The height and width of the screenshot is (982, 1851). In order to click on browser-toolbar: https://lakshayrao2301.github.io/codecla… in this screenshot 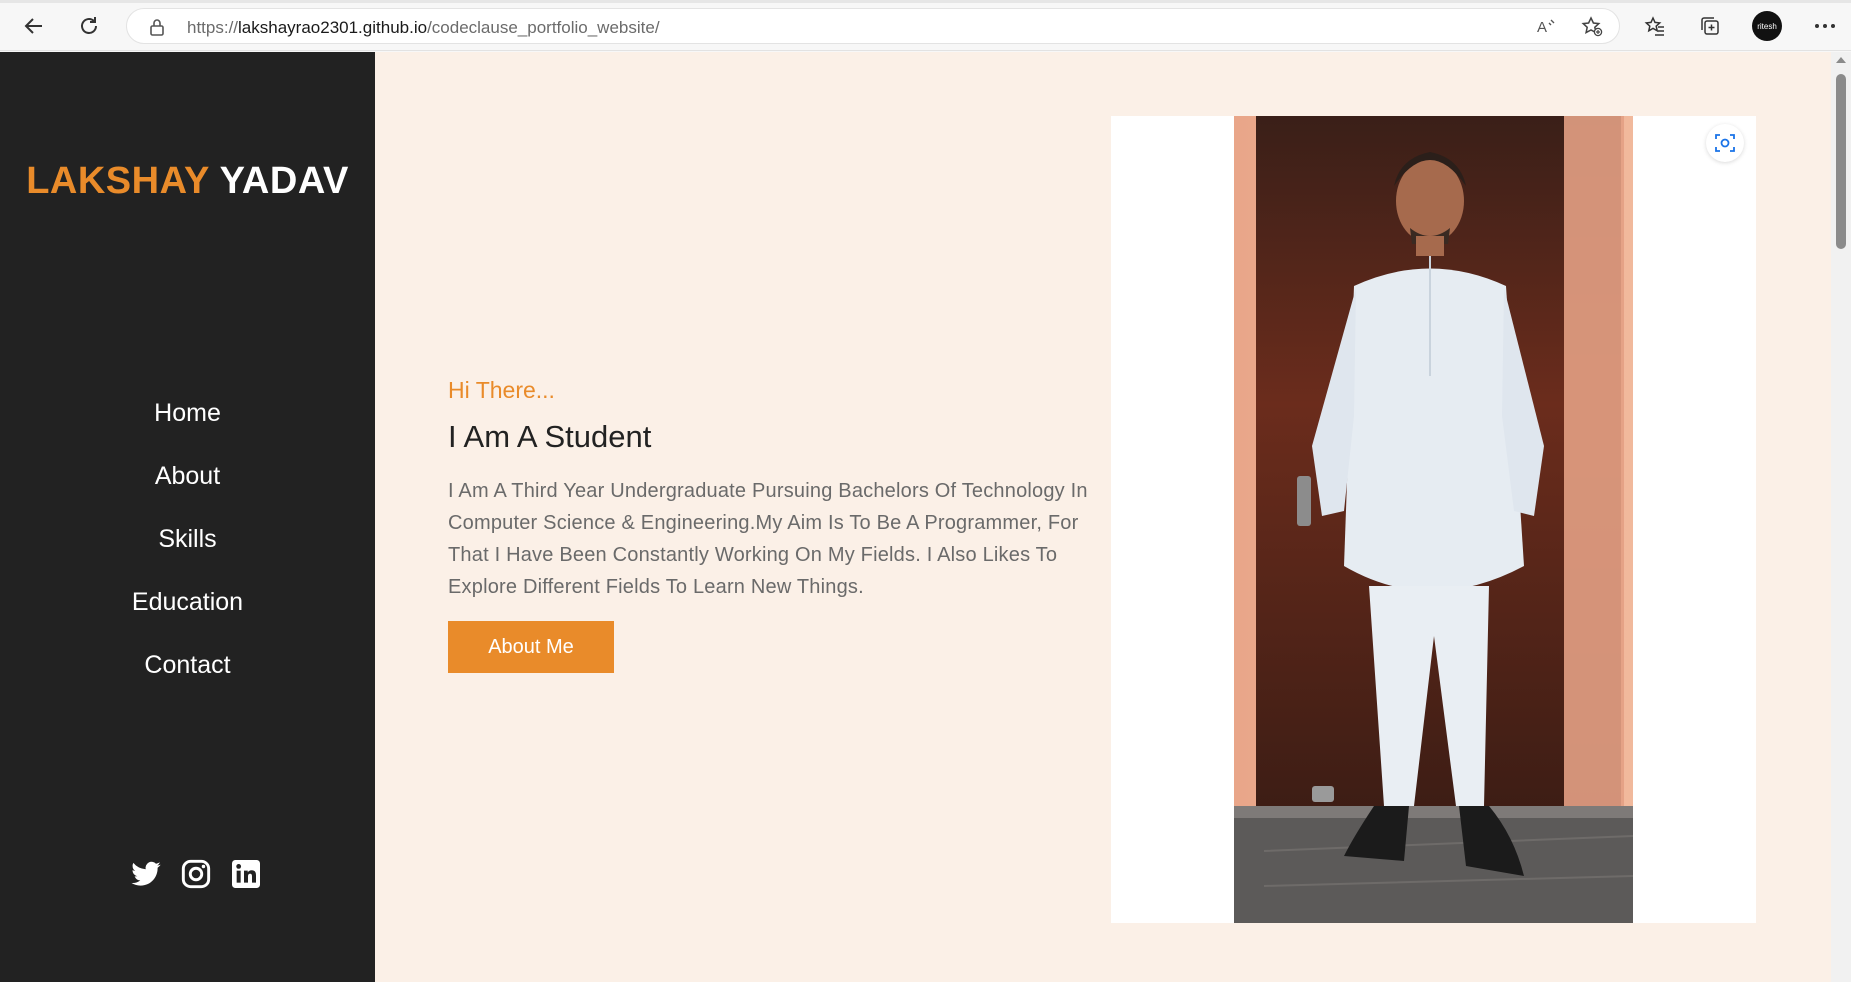, I will do `click(925, 25)`.